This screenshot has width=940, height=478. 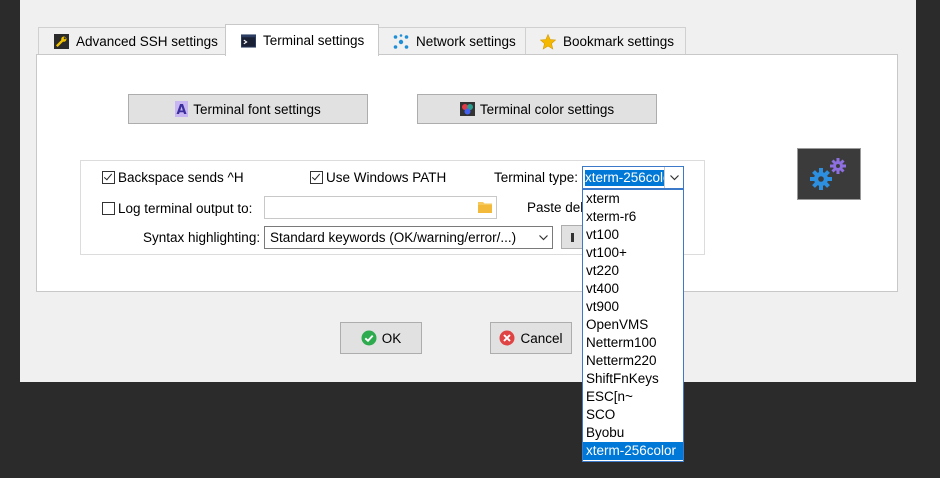 What do you see at coordinates (619, 41) in the screenshot?
I see `tab-label: Bookmark settings` at bounding box center [619, 41].